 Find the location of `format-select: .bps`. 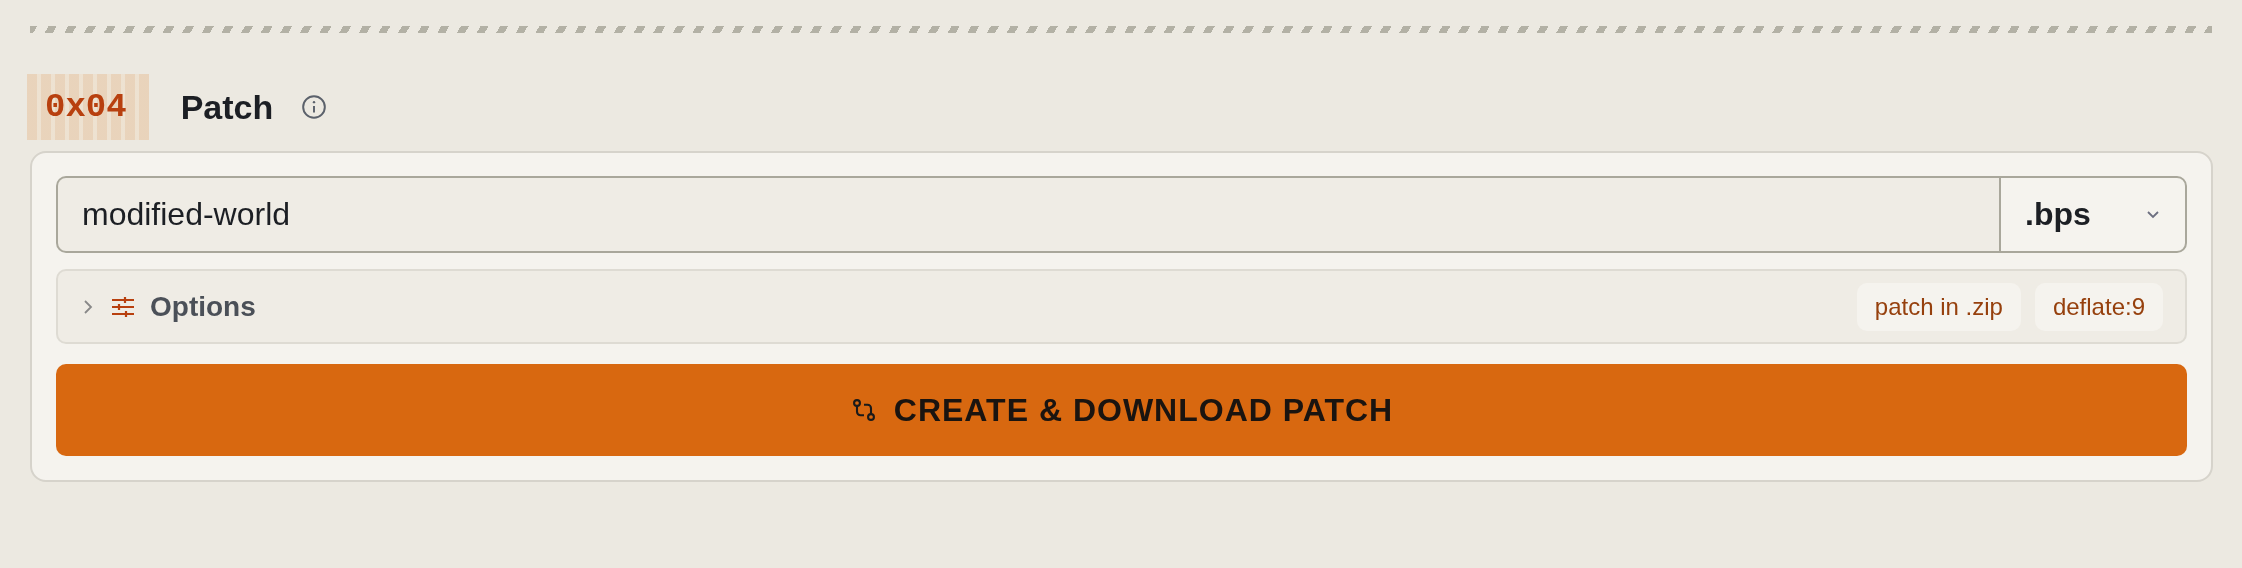

format-select: .bps is located at coordinates (2093, 214).